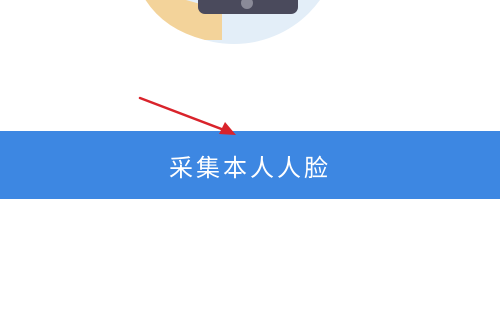  What do you see at coordinates (232, 22) in the screenshot?
I see `face-scan-illustration-icon` at bounding box center [232, 22].